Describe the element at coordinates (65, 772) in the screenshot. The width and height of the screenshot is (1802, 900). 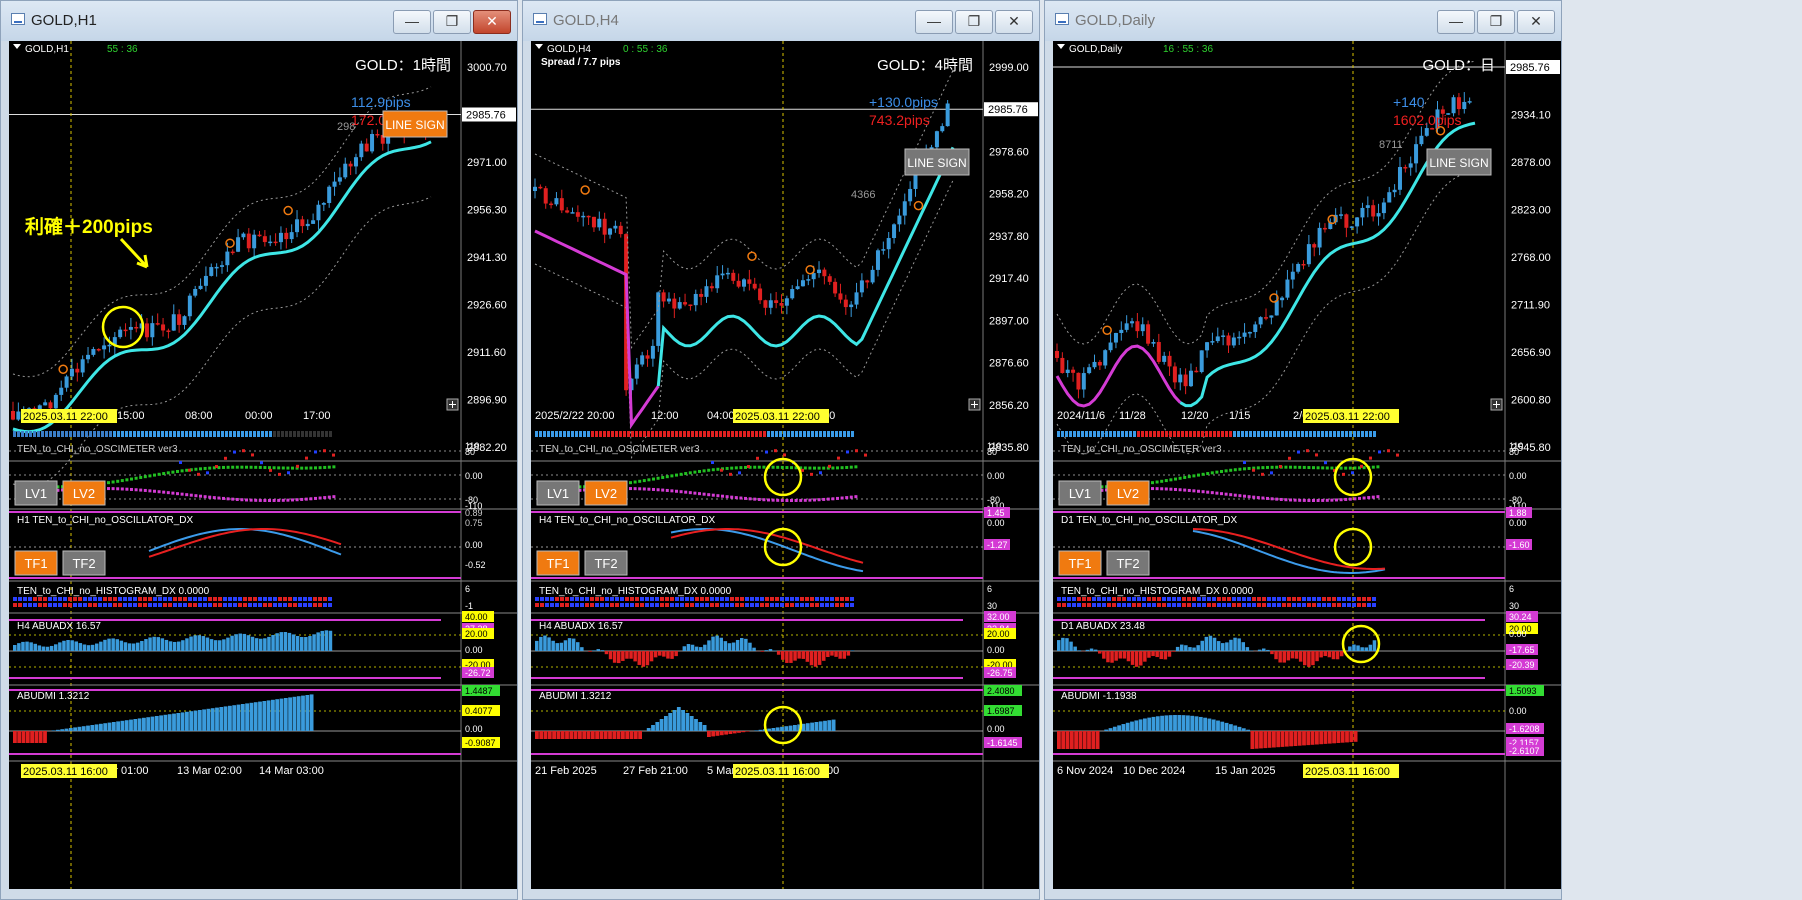
I see `bottom-highlight-label: 2025.03.11 16:00` at that location.